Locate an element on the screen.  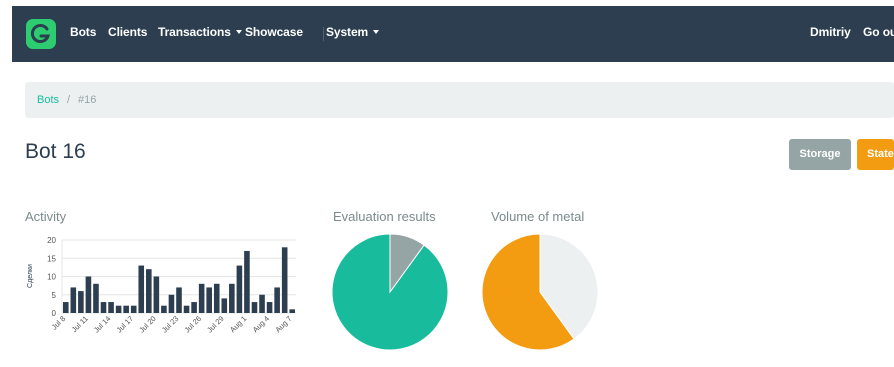
y-tick-label: 0 is located at coordinates (54, 313).